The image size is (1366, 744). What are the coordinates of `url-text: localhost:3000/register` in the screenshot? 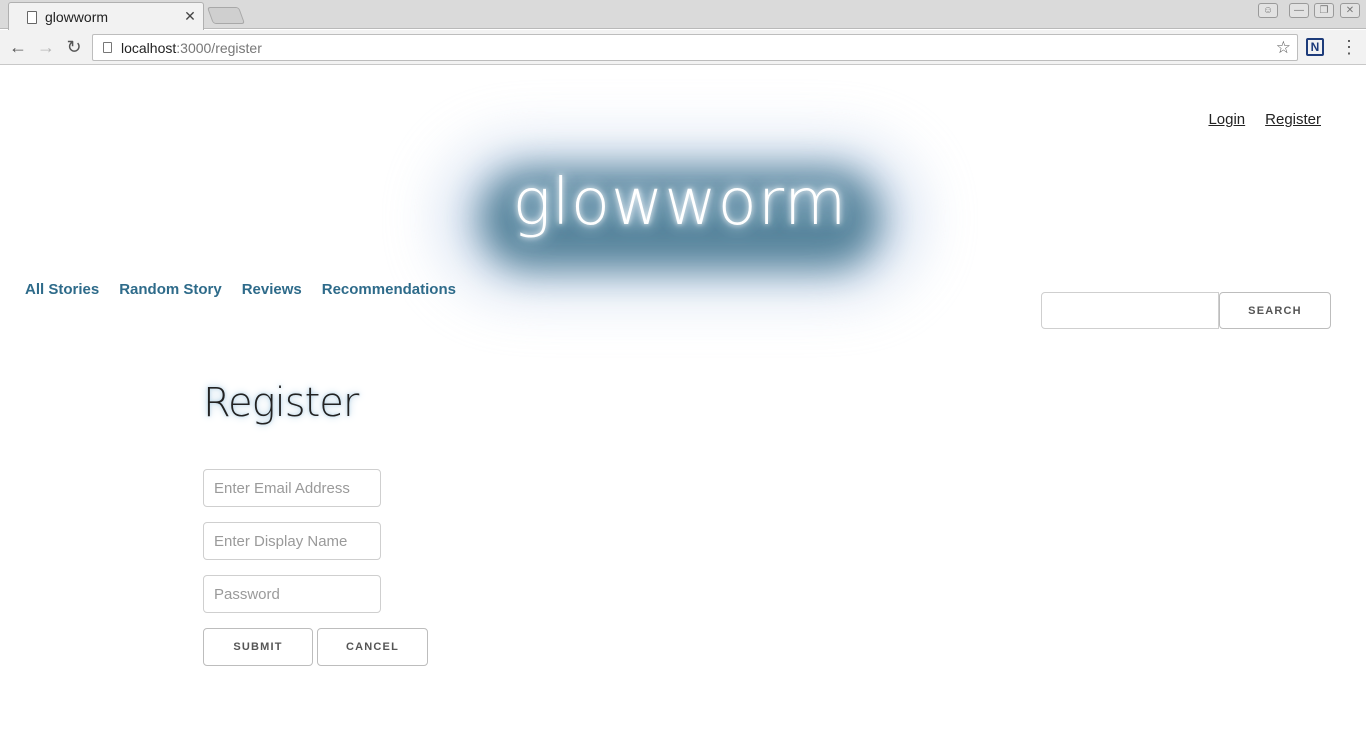 It's located at (191, 48).